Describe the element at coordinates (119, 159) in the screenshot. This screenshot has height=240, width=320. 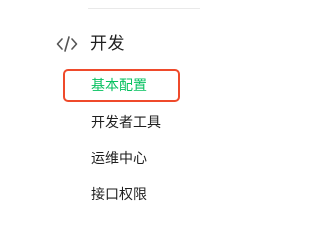
I see `menu-item-ops-center: 运维中心` at that location.